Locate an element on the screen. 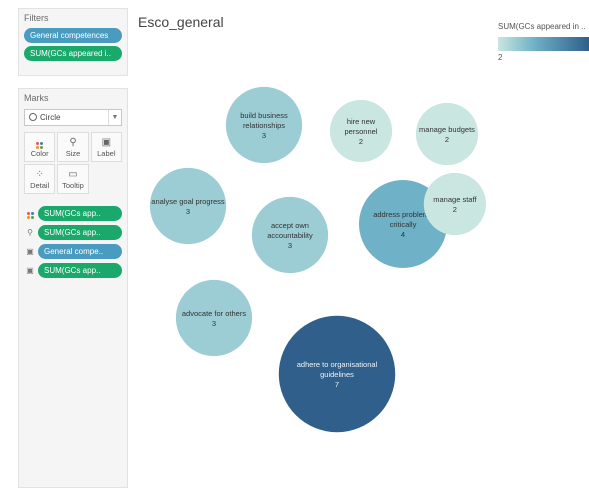  color-legend: SUM(GCs appeared in .. 2 is located at coordinates (543, 42).